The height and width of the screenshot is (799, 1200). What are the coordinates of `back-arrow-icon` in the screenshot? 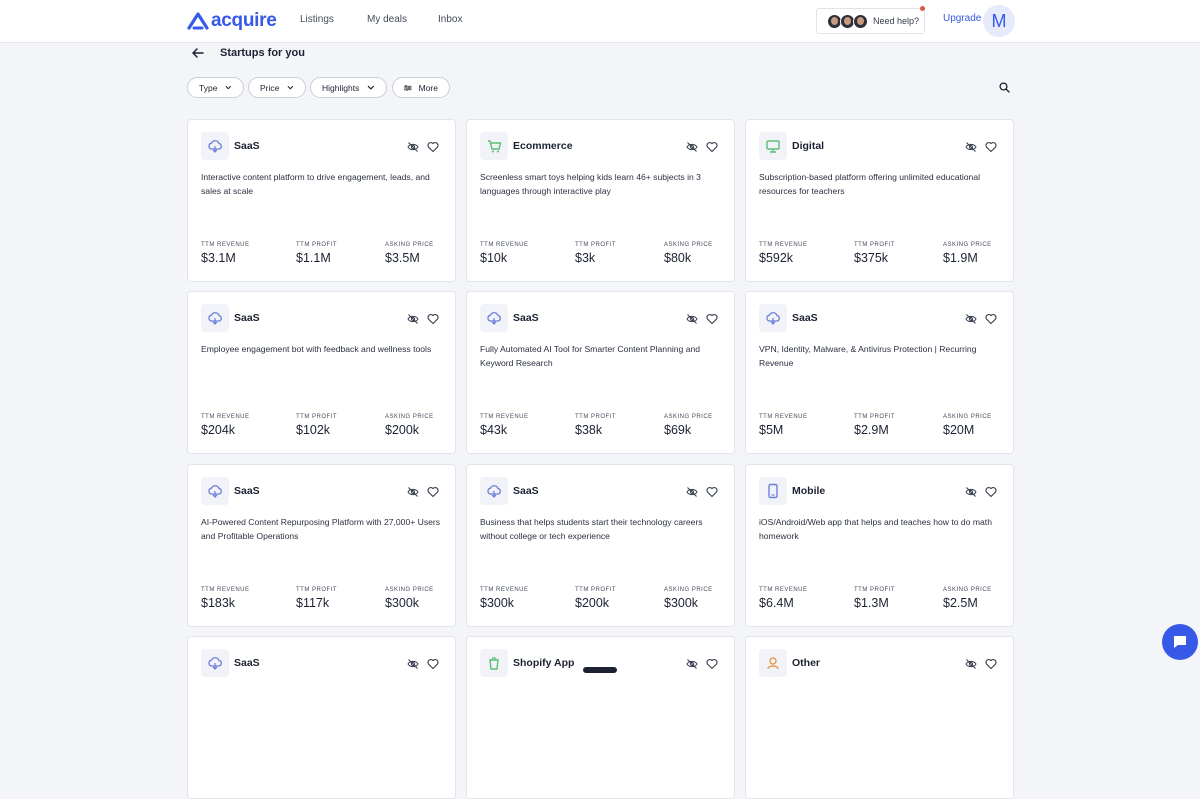 It's located at (198, 53).